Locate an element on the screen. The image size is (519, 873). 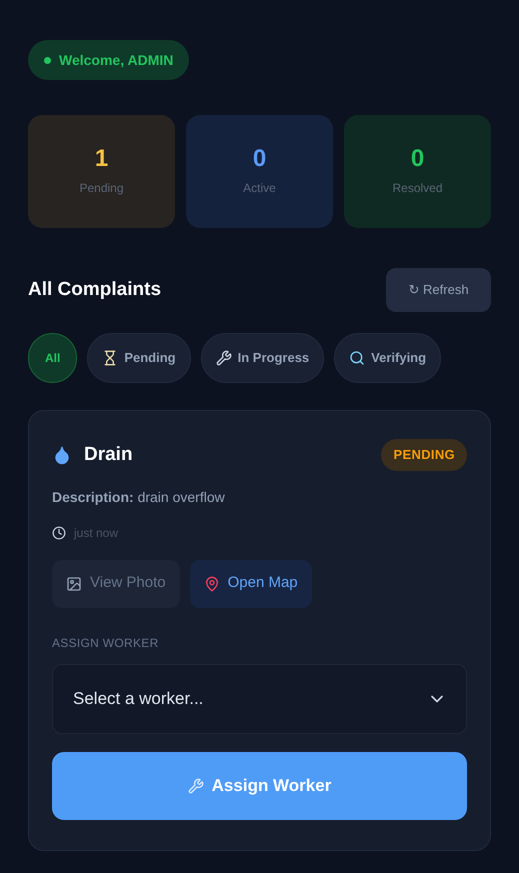
search-icon is located at coordinates (357, 358).